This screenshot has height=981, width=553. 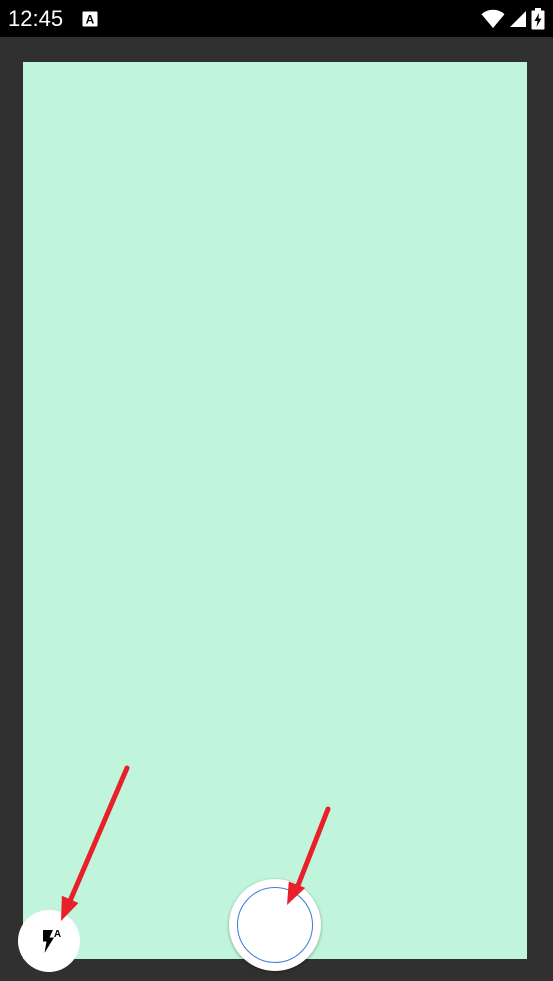 What do you see at coordinates (493, 18) in the screenshot?
I see `wifi-icon` at bounding box center [493, 18].